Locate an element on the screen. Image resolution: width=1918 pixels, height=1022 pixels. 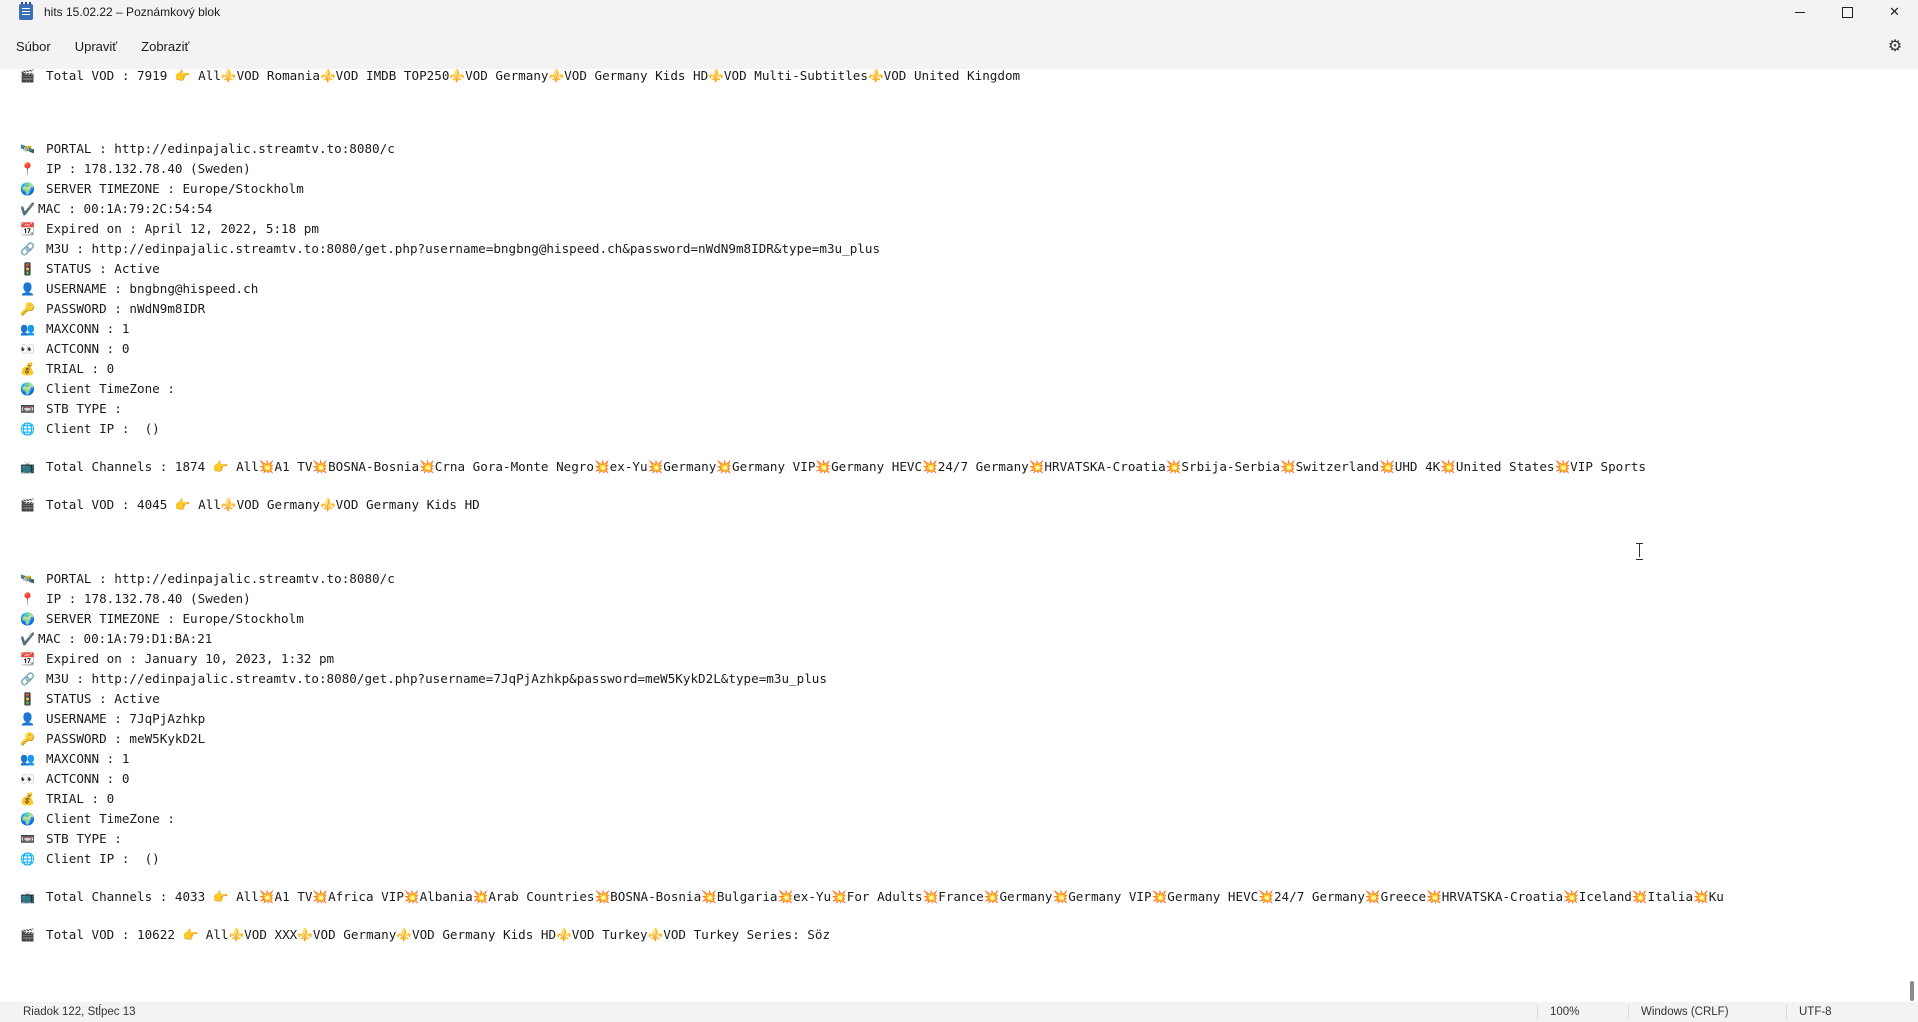
line-emoji: 👥 is located at coordinates (27, 329).